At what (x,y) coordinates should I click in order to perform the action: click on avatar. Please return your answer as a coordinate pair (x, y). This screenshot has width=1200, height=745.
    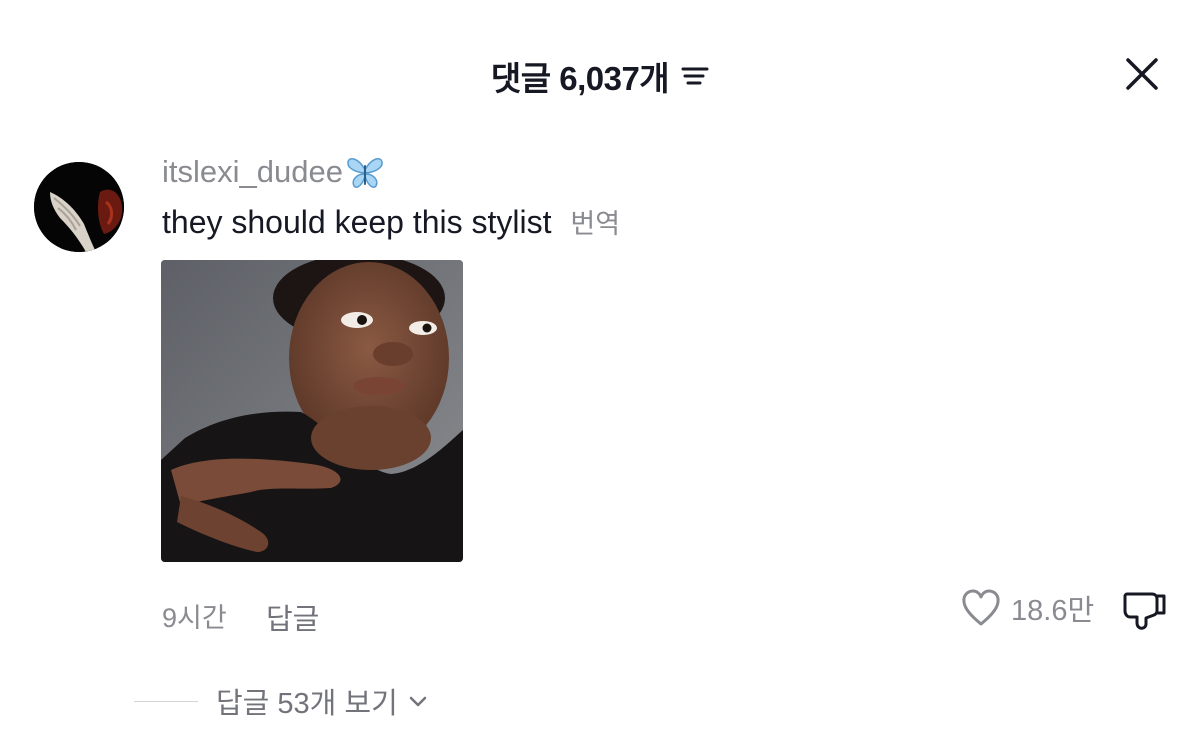
    Looking at the image, I should click on (79, 207).